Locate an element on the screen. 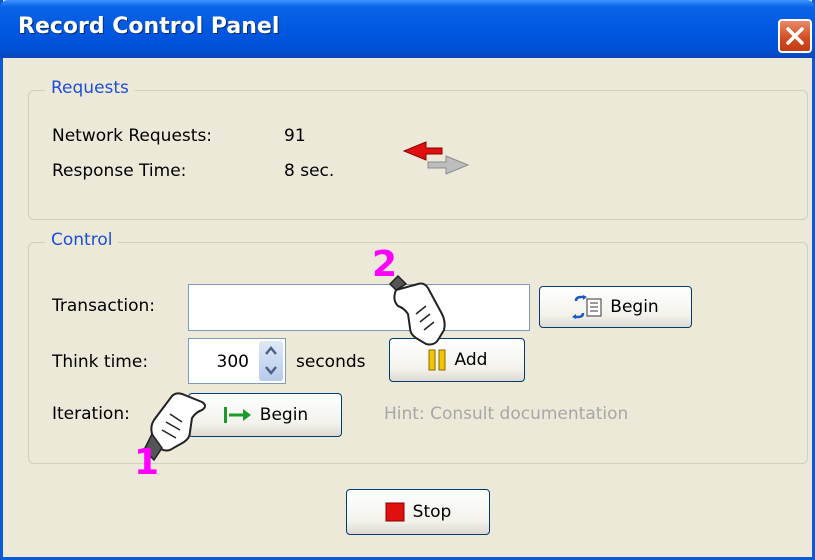 The image size is (815, 560). iteration-label: Iteration: is located at coordinates (91, 414).